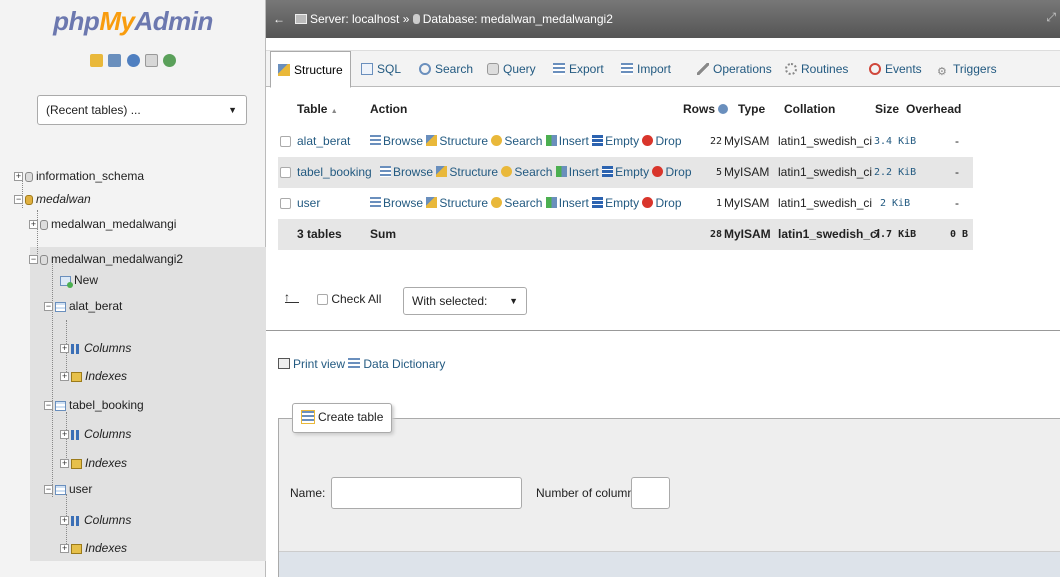 This screenshot has height=577, width=1060. What do you see at coordinates (79, 280) in the screenshot?
I see `tree-item-new: New` at bounding box center [79, 280].